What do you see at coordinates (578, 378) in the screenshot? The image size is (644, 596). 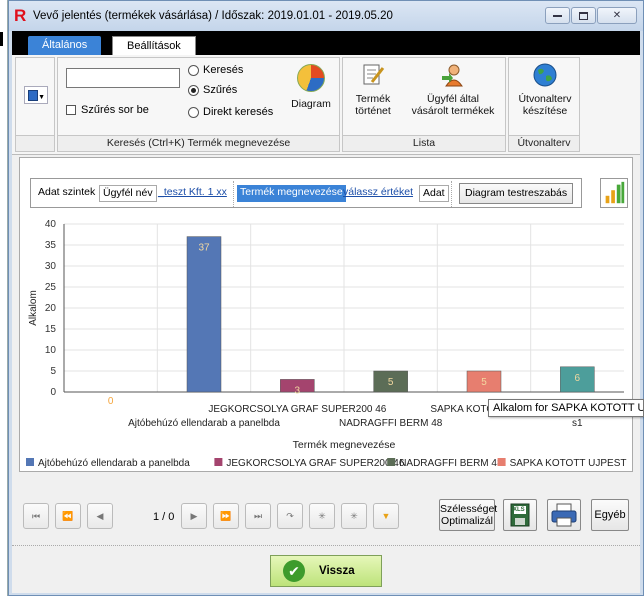 I see `bar-data-label: 6` at bounding box center [578, 378].